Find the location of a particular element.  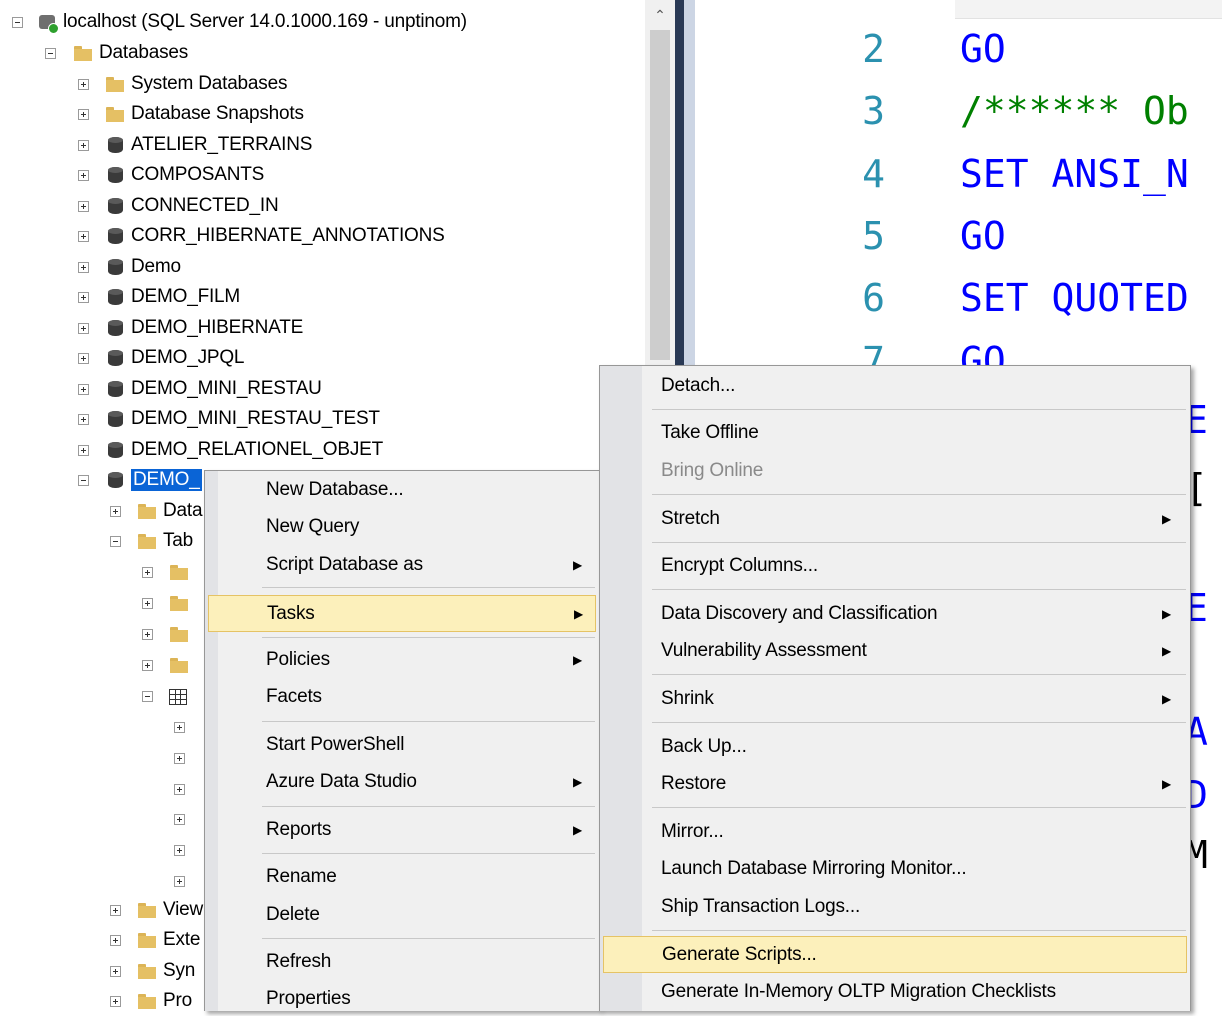

menu-item-restore: Restore ▶ is located at coordinates (895, 784).